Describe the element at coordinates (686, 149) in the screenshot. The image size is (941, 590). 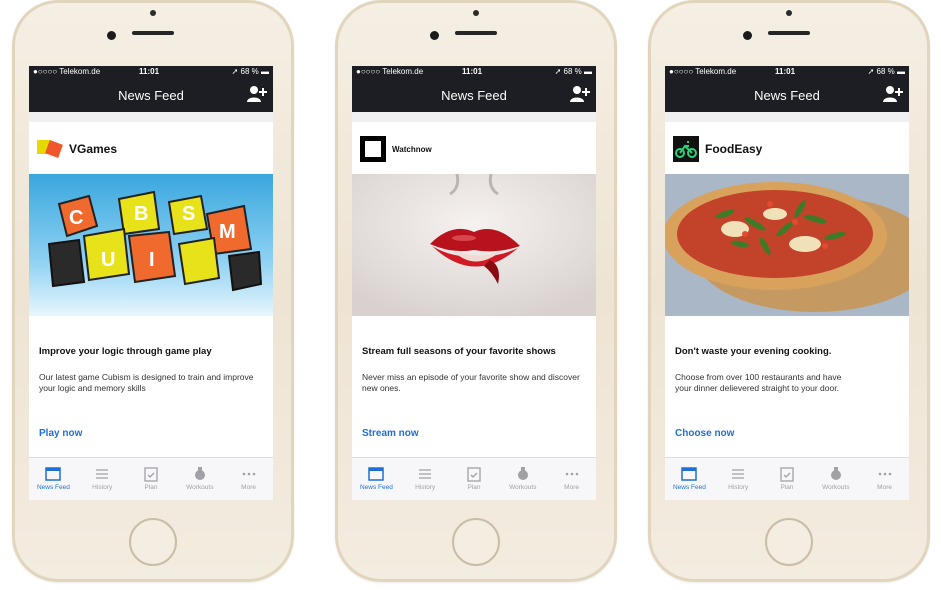
I see `bicycle-logo-icon` at that location.